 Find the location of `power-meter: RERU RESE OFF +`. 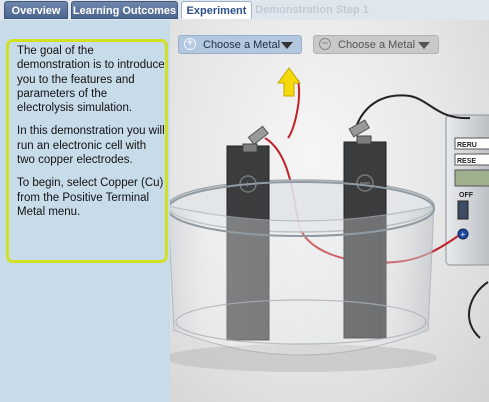

power-meter: RERU RESE OFF + is located at coordinates (467, 190).